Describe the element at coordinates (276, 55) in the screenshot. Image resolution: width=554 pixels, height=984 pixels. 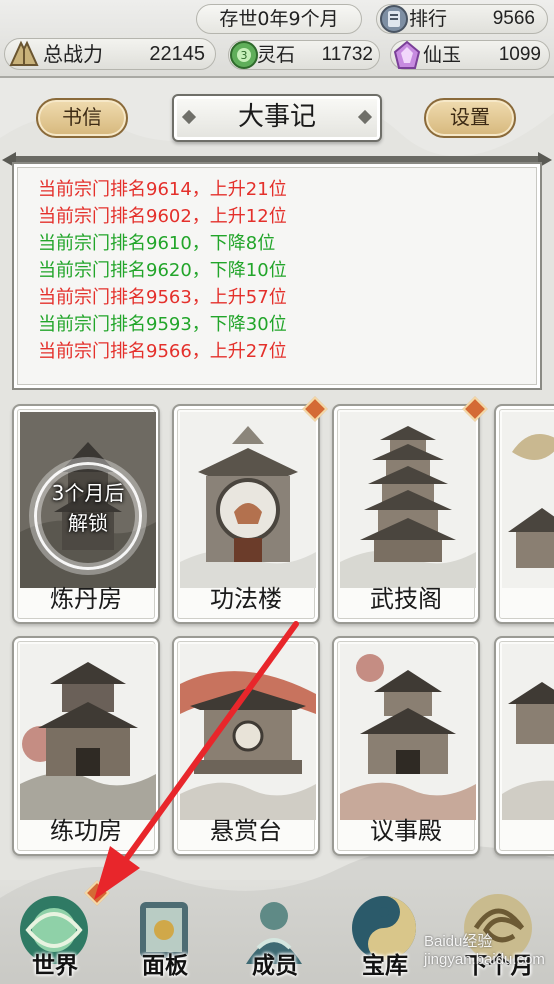
I see `spirit-stone-label: 灵石` at that location.